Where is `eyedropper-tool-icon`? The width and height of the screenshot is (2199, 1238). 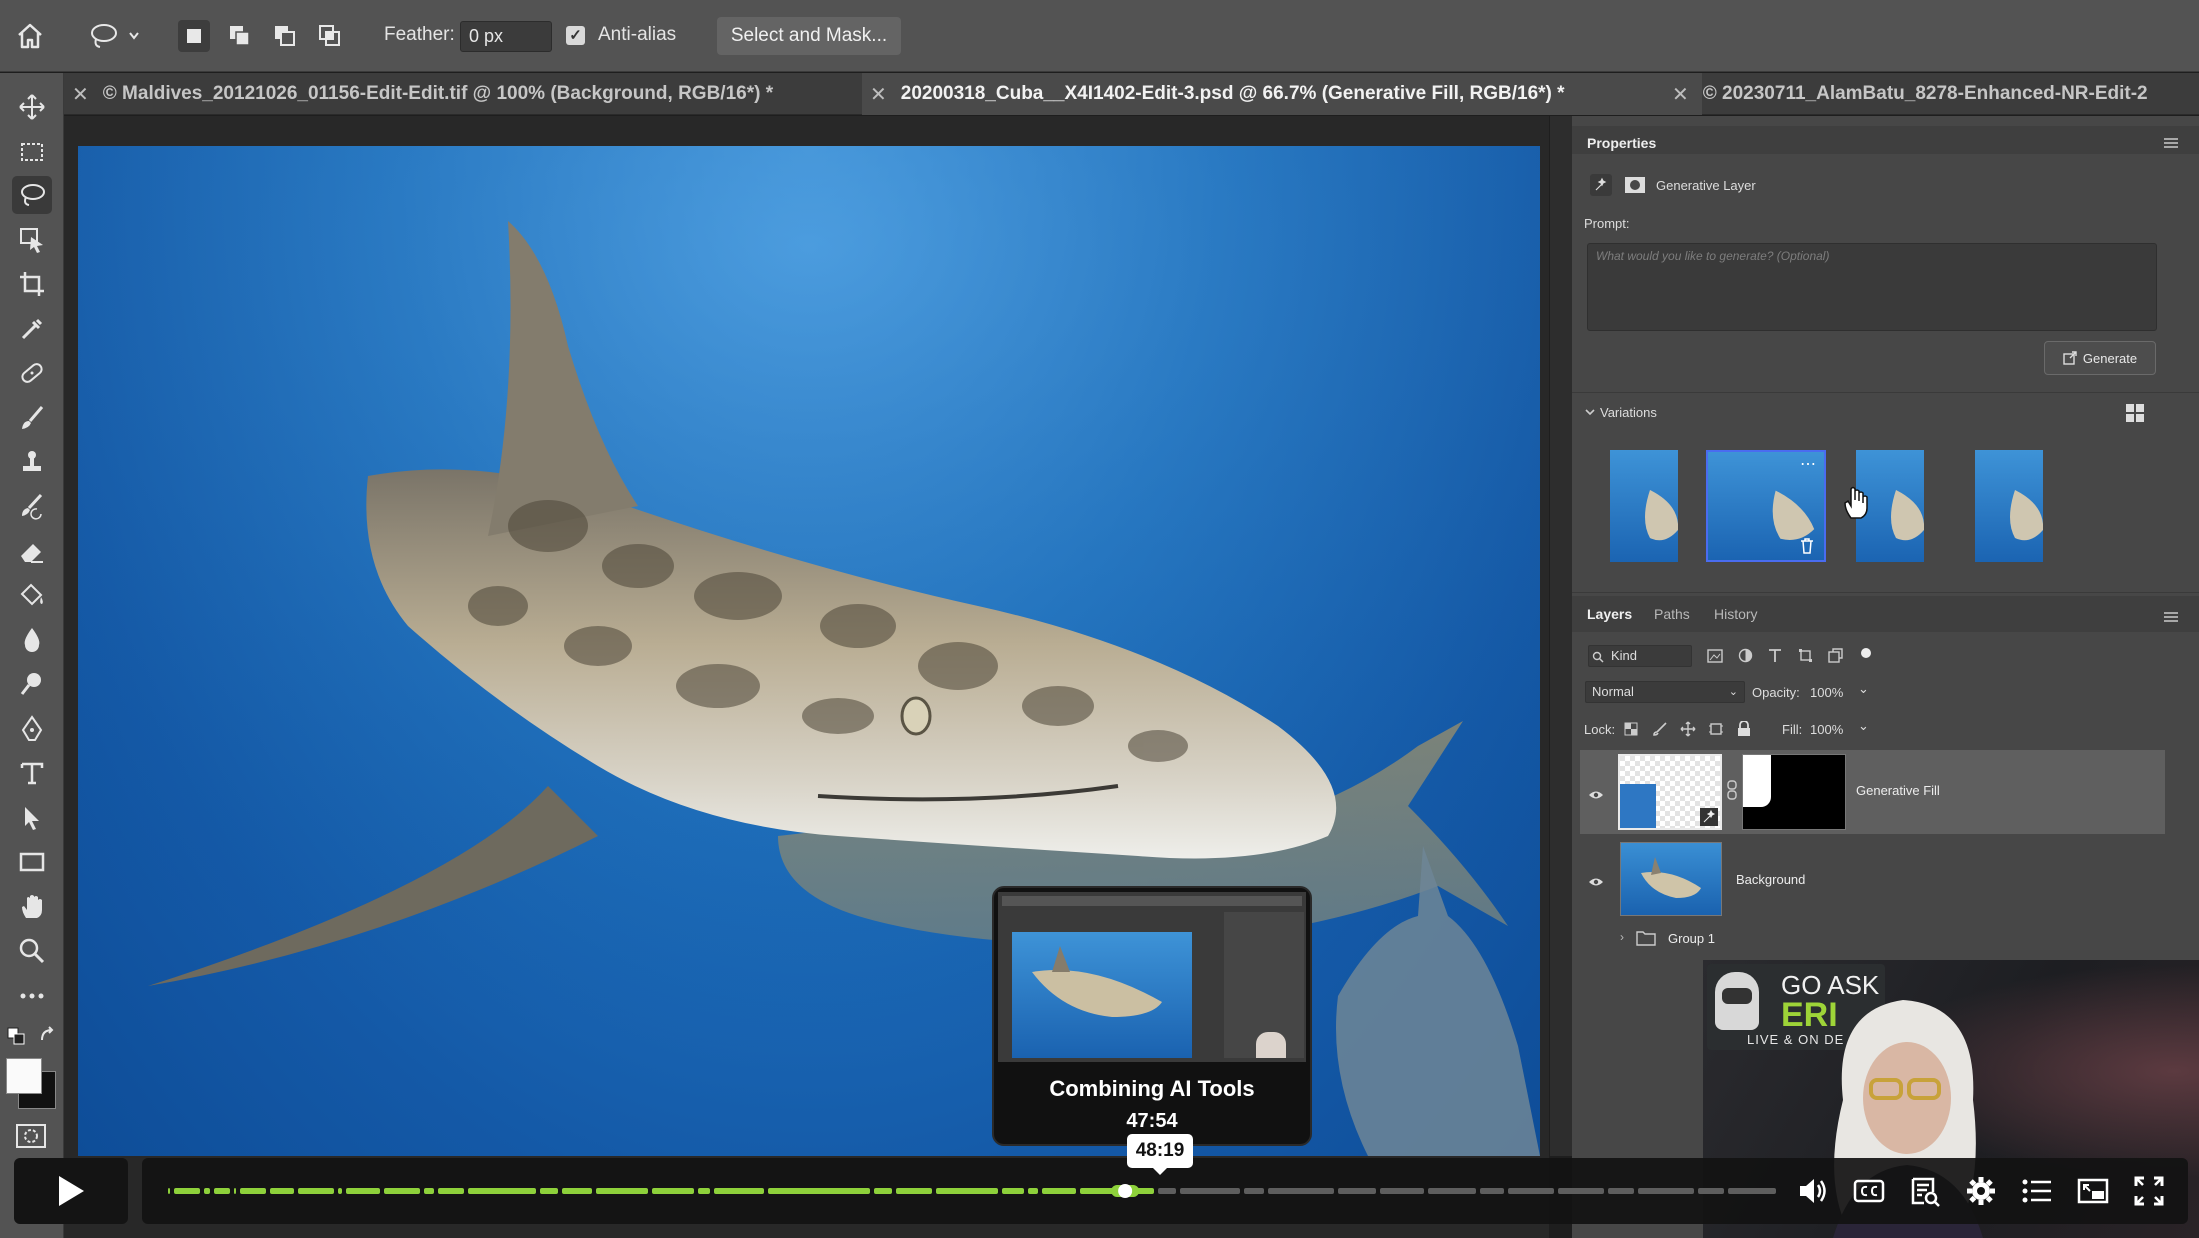
eyedropper-tool-icon is located at coordinates (32, 329).